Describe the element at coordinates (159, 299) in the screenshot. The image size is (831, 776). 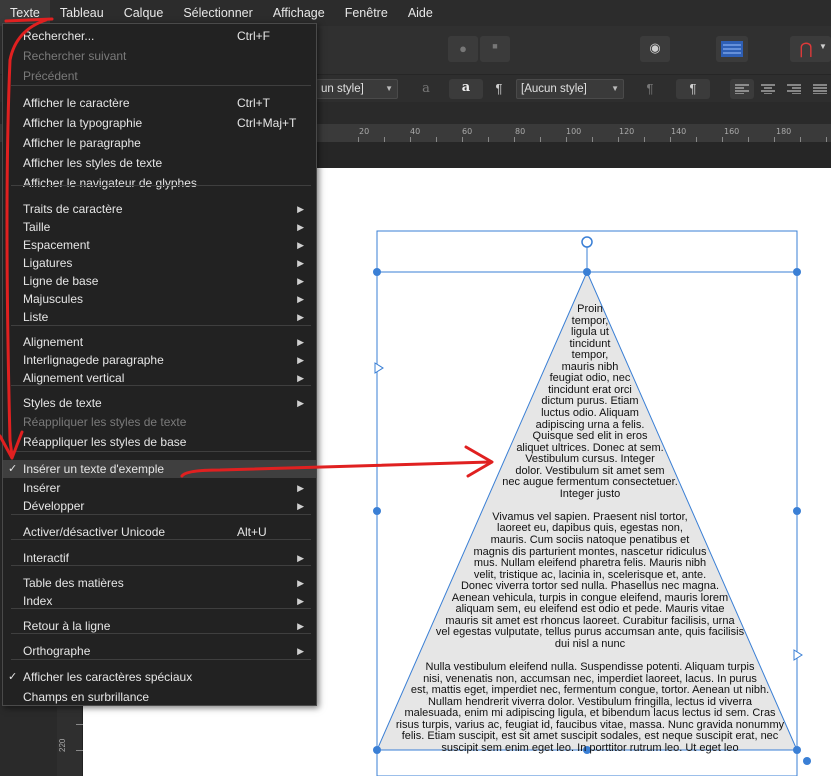
I see `menu-item-majuscules: Majuscules ▶` at that location.